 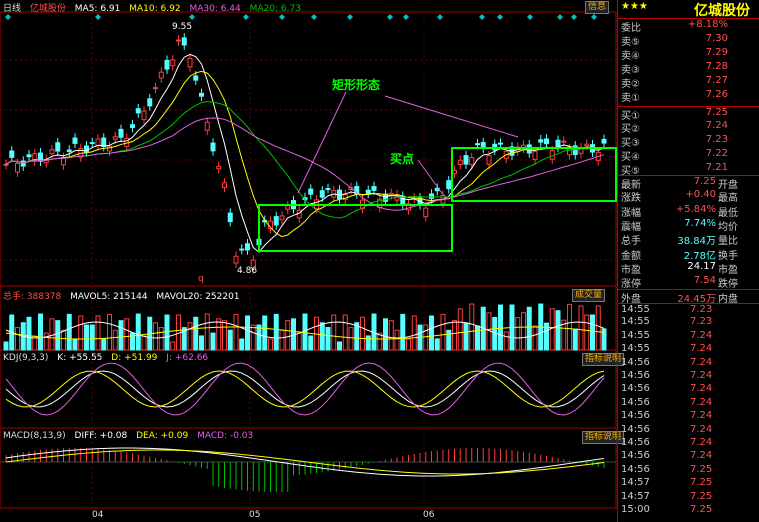 What do you see at coordinates (728, 256) in the screenshot?
I see `stat-label-secondary: 换手` at bounding box center [728, 256].